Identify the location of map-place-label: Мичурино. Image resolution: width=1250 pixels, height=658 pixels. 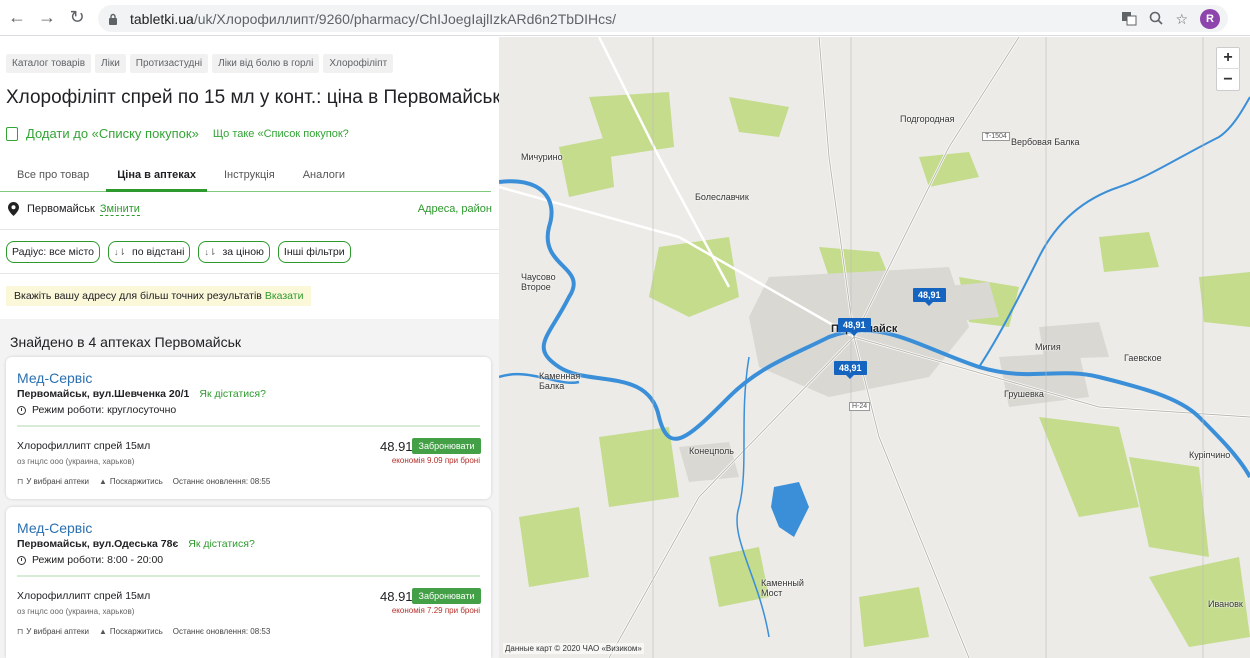
(542, 157).